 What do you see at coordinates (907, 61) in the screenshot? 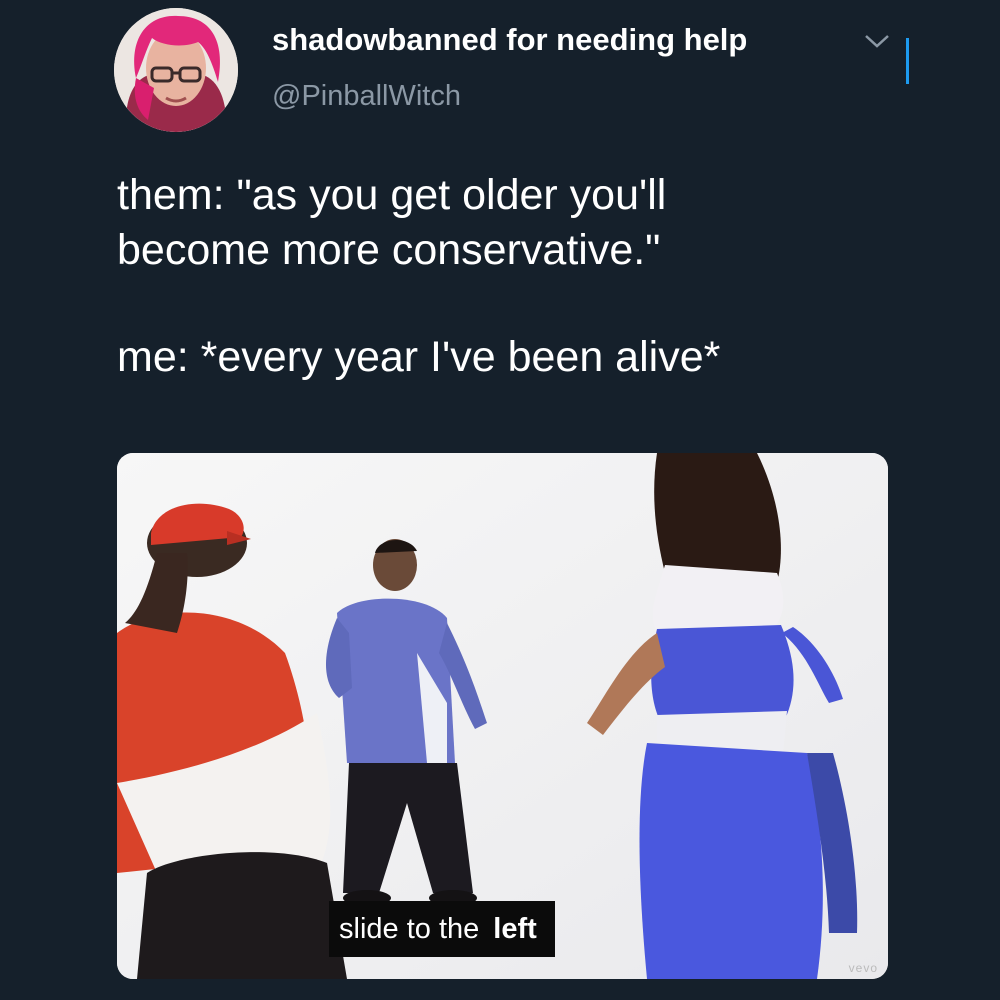
I see `scroll-indicator` at bounding box center [907, 61].